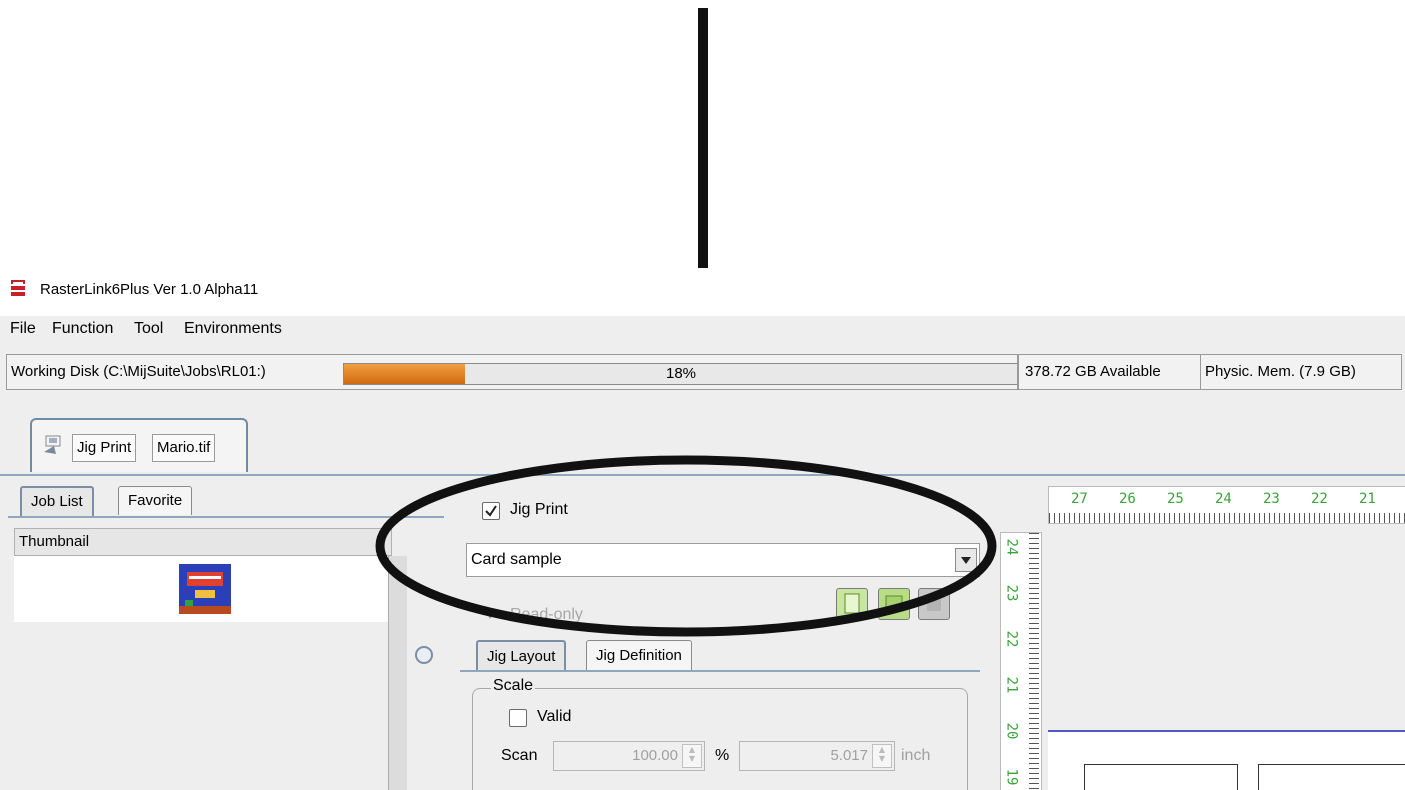 This screenshot has width=1405, height=790. I want to click on app-logo-icon, so click(18, 288).